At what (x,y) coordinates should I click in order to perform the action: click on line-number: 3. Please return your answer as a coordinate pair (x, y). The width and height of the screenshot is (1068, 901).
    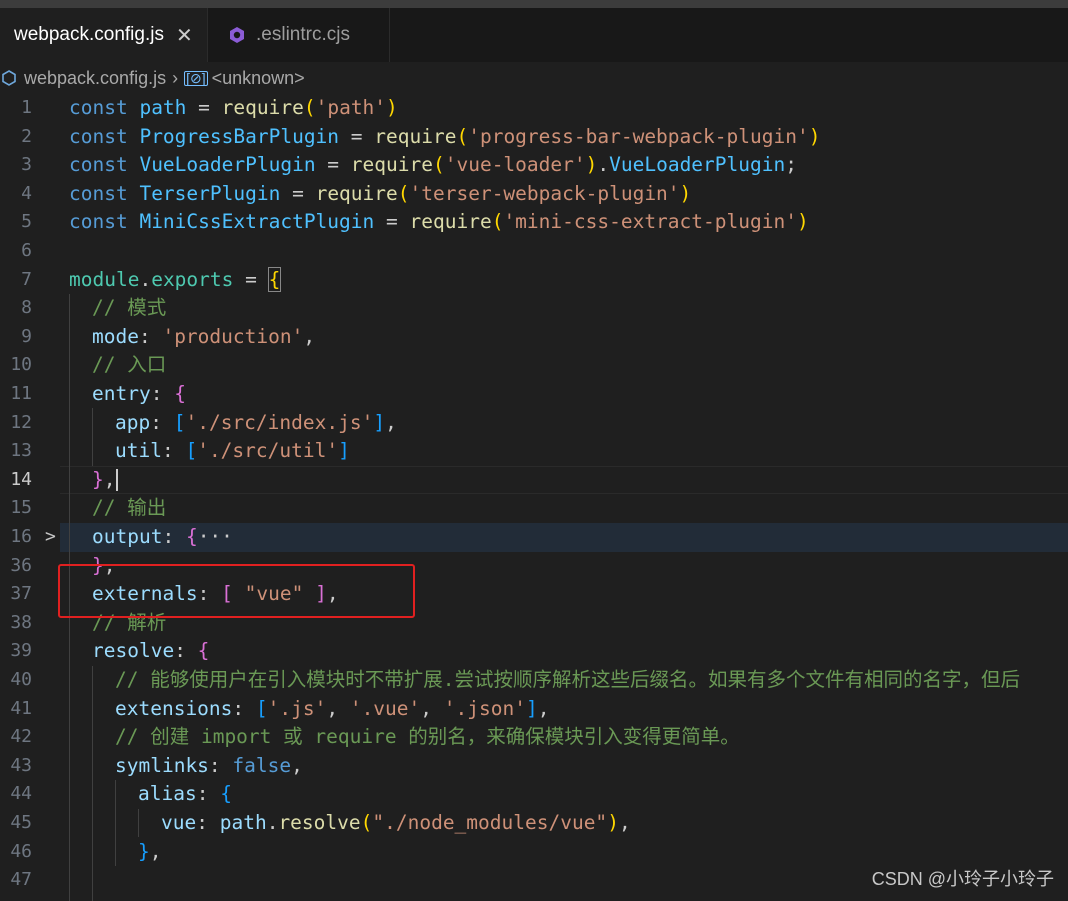
    Looking at the image, I should click on (26, 165).